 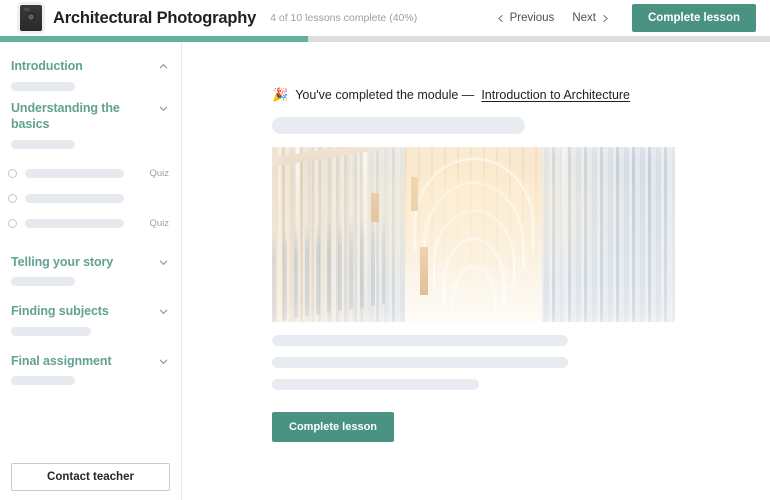 What do you see at coordinates (280, 94) in the screenshot?
I see `party-popper-icon: 🎉` at bounding box center [280, 94].